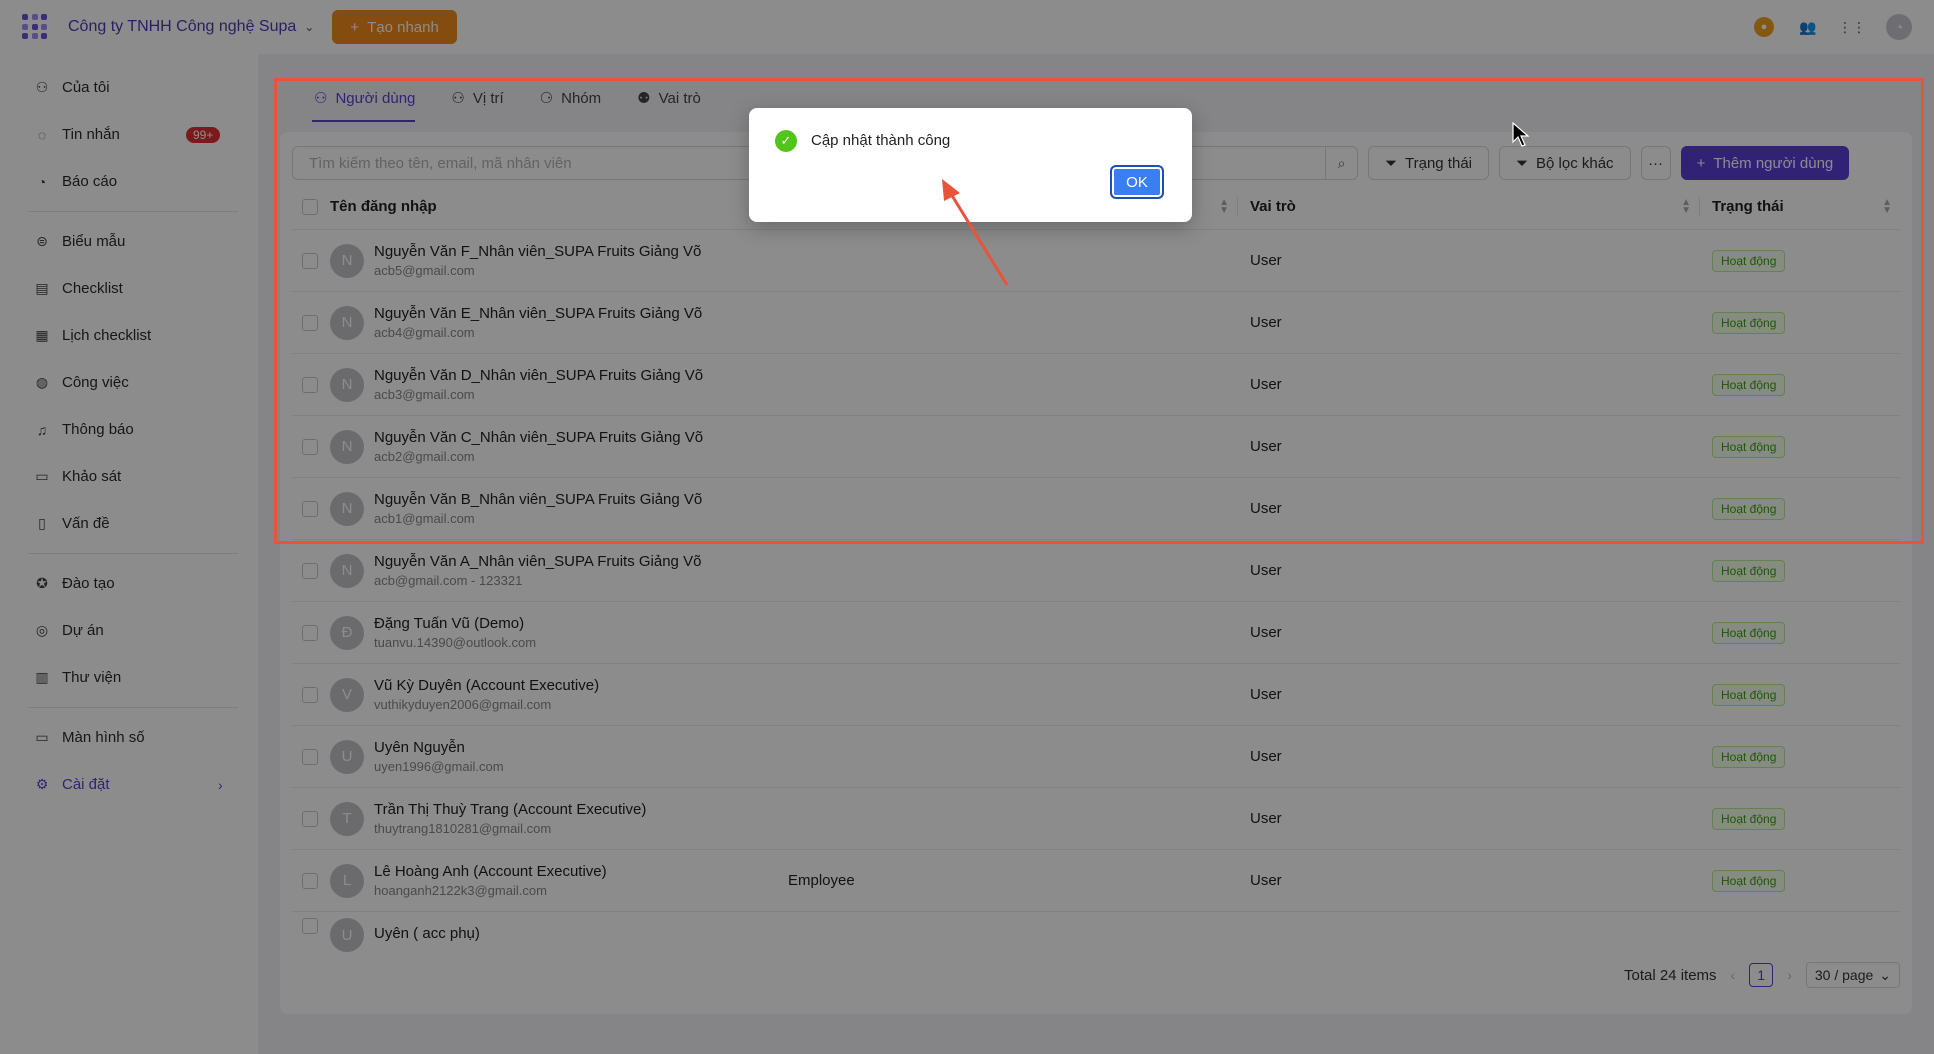 The image size is (1934, 1054). What do you see at coordinates (975, 232) in the screenshot?
I see `annotation-arrow-icon` at bounding box center [975, 232].